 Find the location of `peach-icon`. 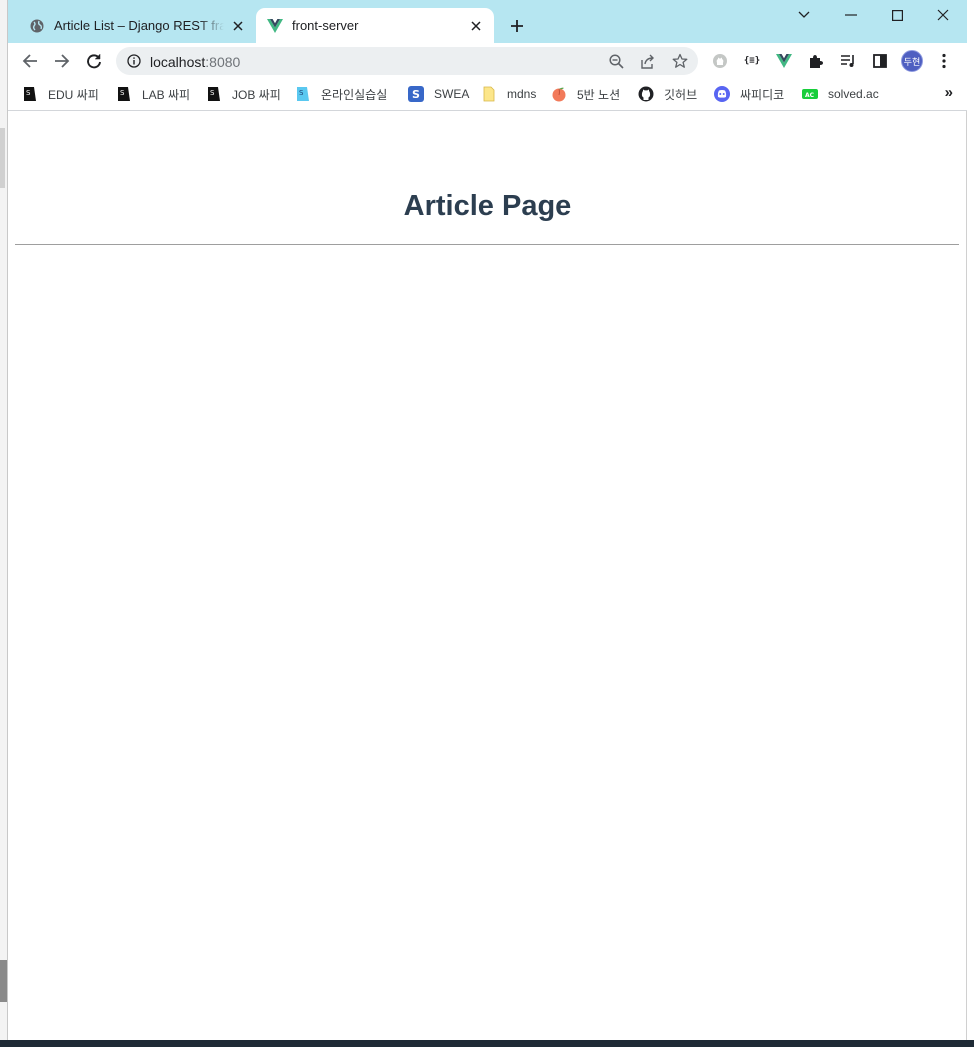

peach-icon is located at coordinates (559, 94).